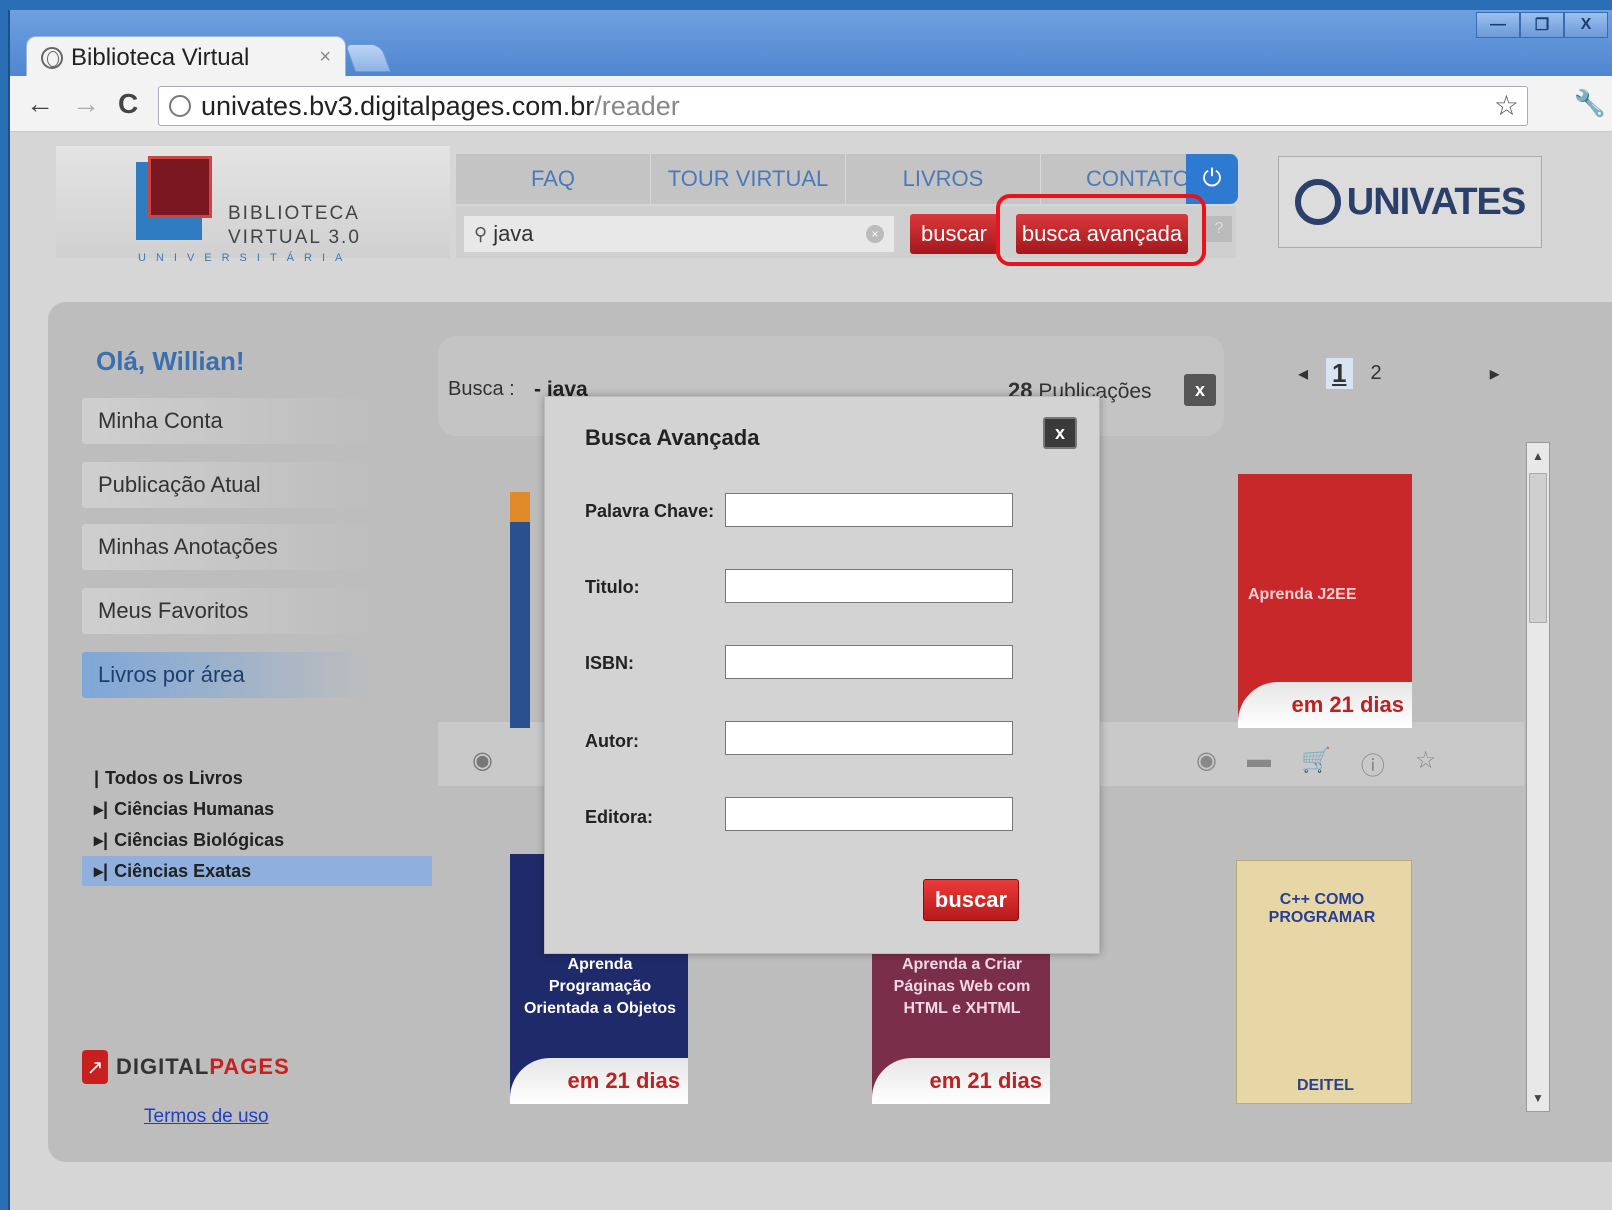 This screenshot has height=1210, width=1612. I want to click on bookmark-star-icon: ☆, so click(1506, 105).